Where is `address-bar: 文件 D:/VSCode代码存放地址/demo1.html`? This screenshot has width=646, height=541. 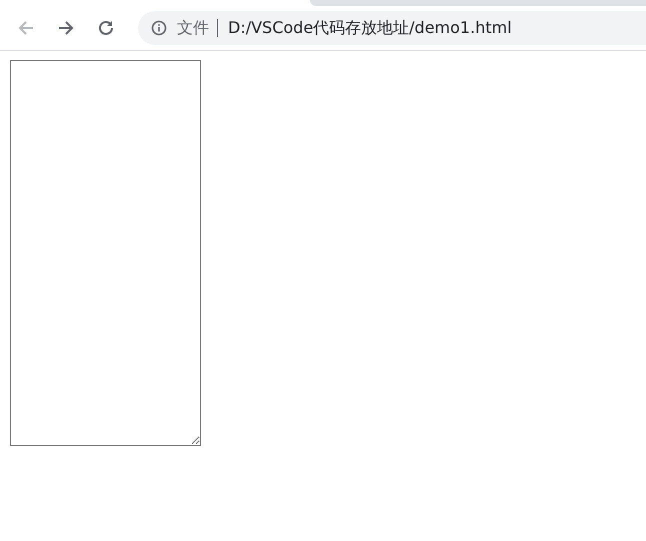 address-bar: 文件 D:/VSCode代码存放地址/demo1.html is located at coordinates (392, 28).